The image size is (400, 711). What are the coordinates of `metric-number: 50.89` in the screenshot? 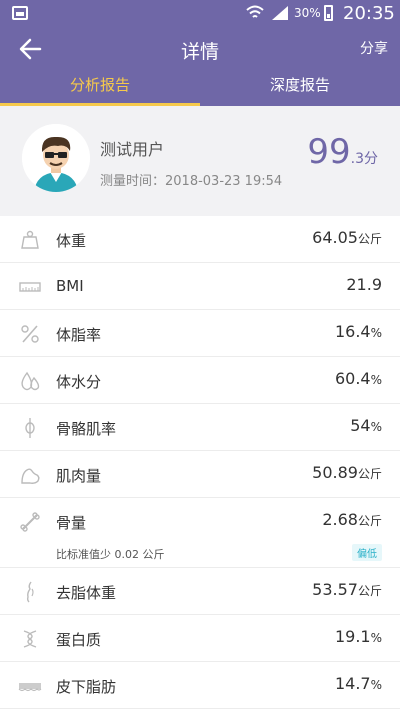 It's located at (335, 472).